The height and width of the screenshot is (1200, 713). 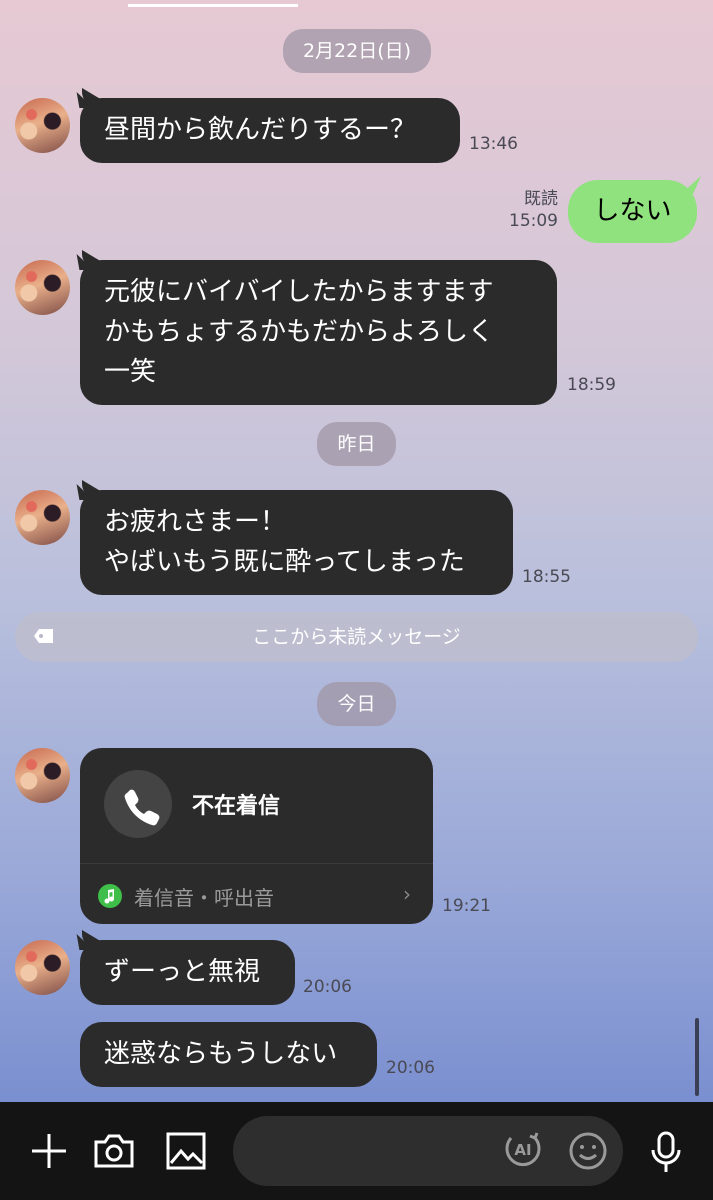 I want to click on message-bubble: 元彼にバイバイしたからますます かもちょするかもだからよろしく 一笑, so click(x=318, y=332).